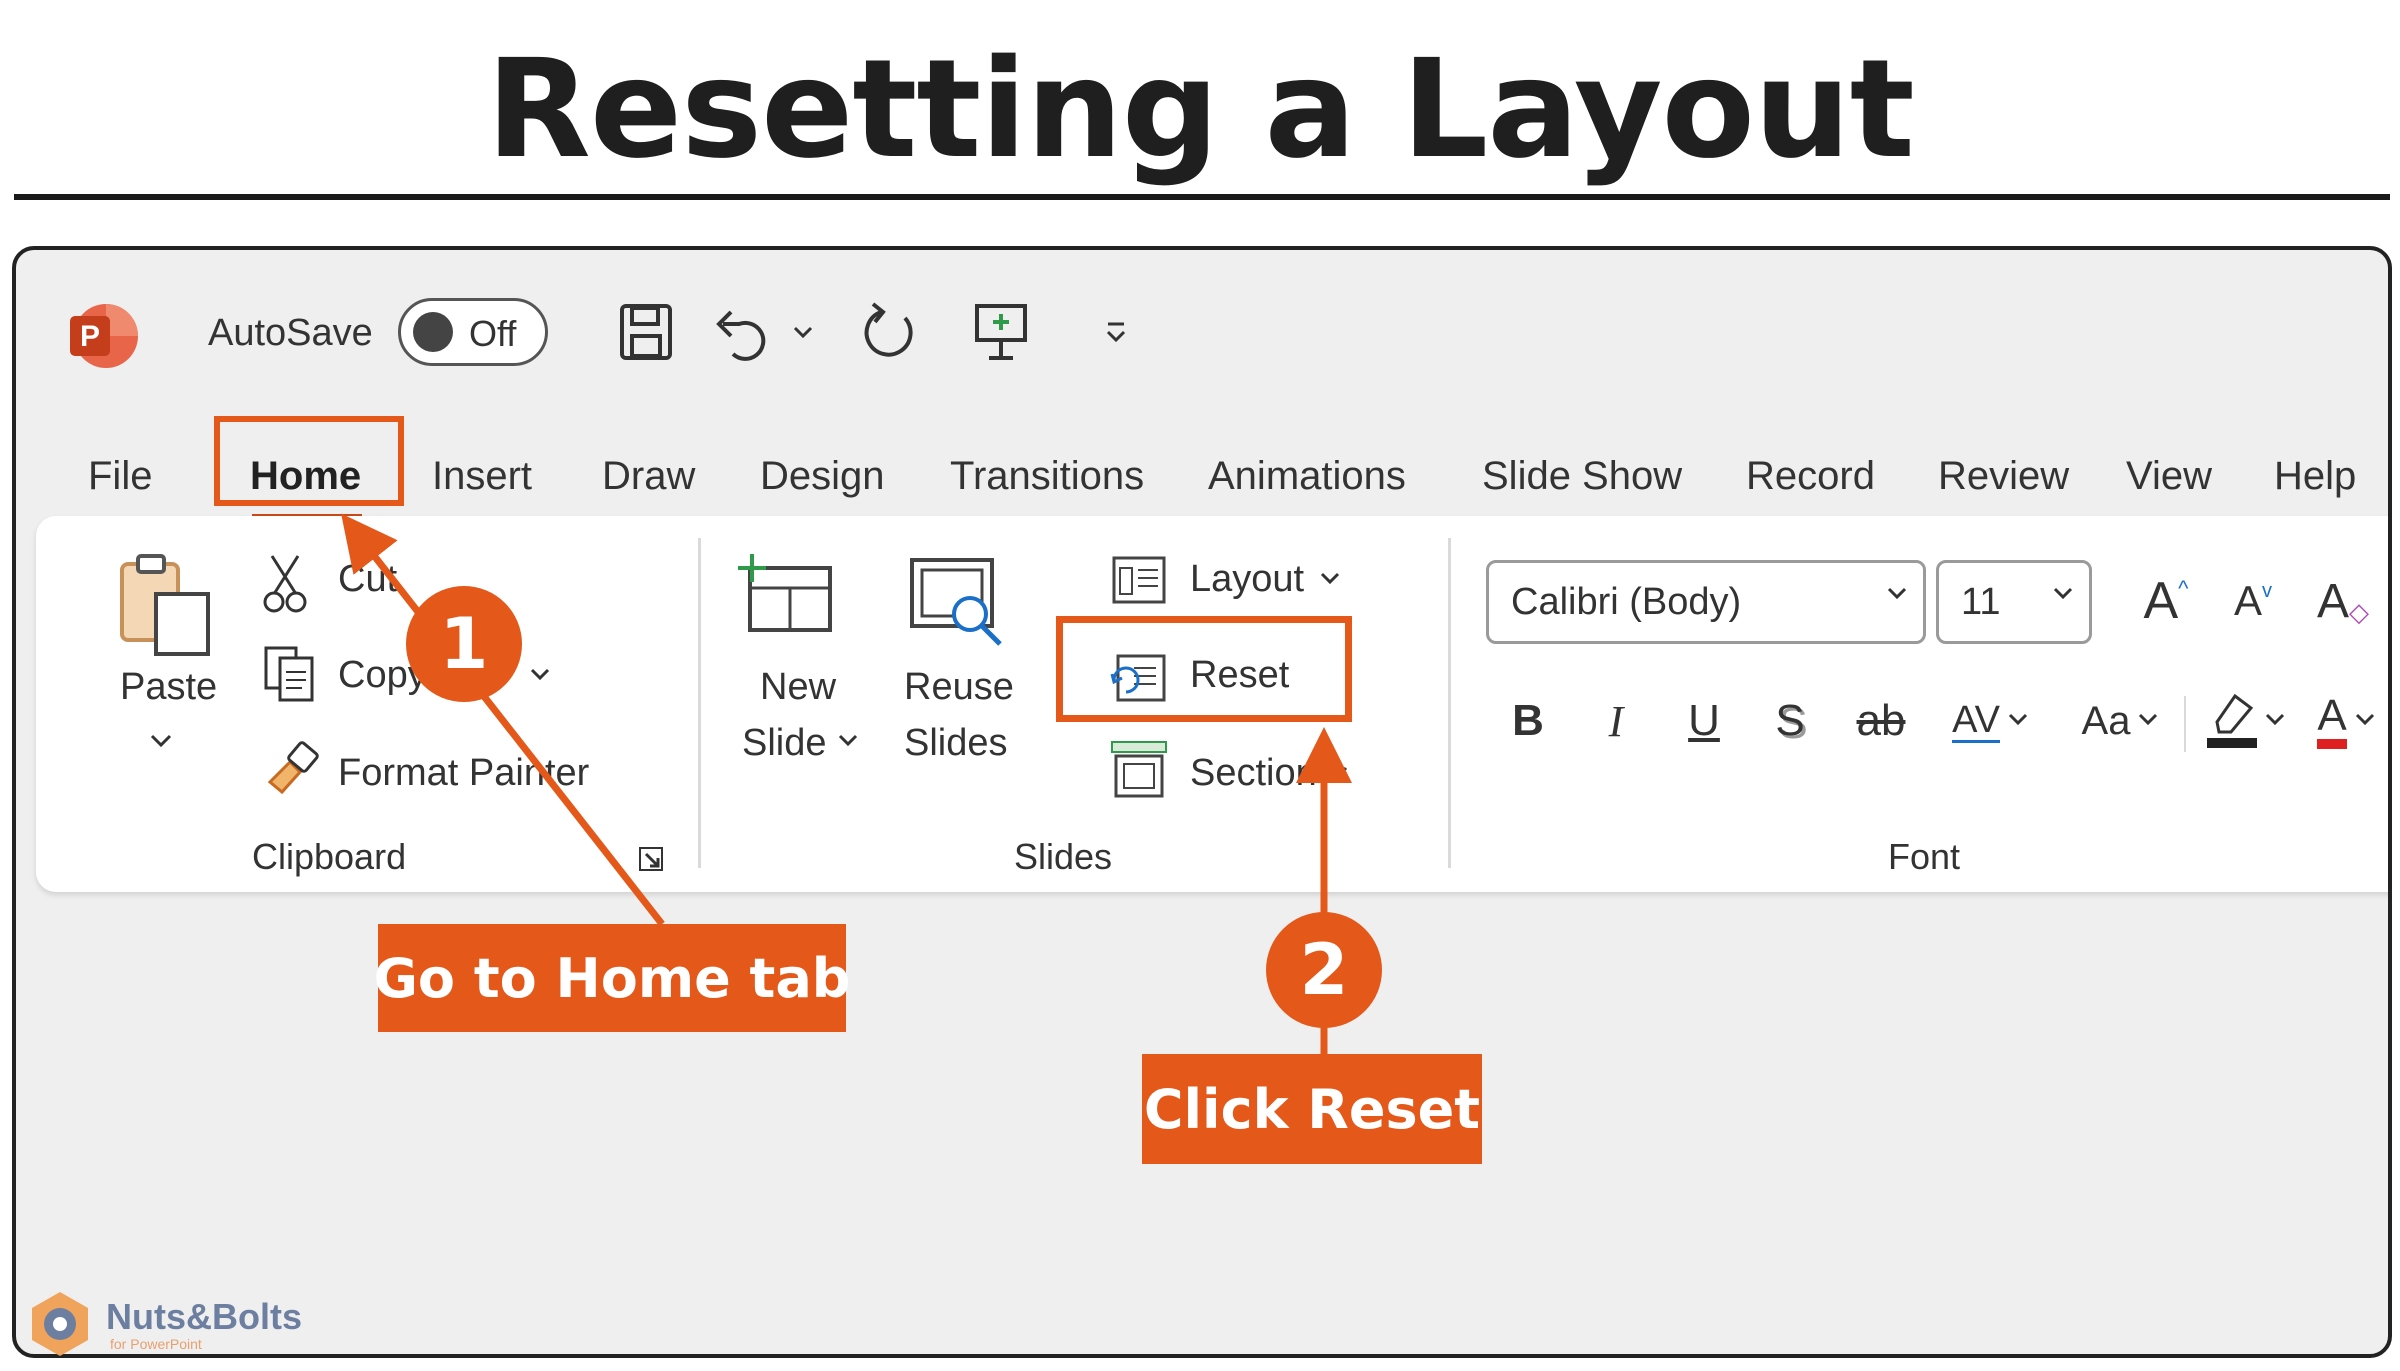 This screenshot has width=2400, height=1371. Describe the element at coordinates (1324, 970) in the screenshot. I see `step-2-badge: 2` at that location.